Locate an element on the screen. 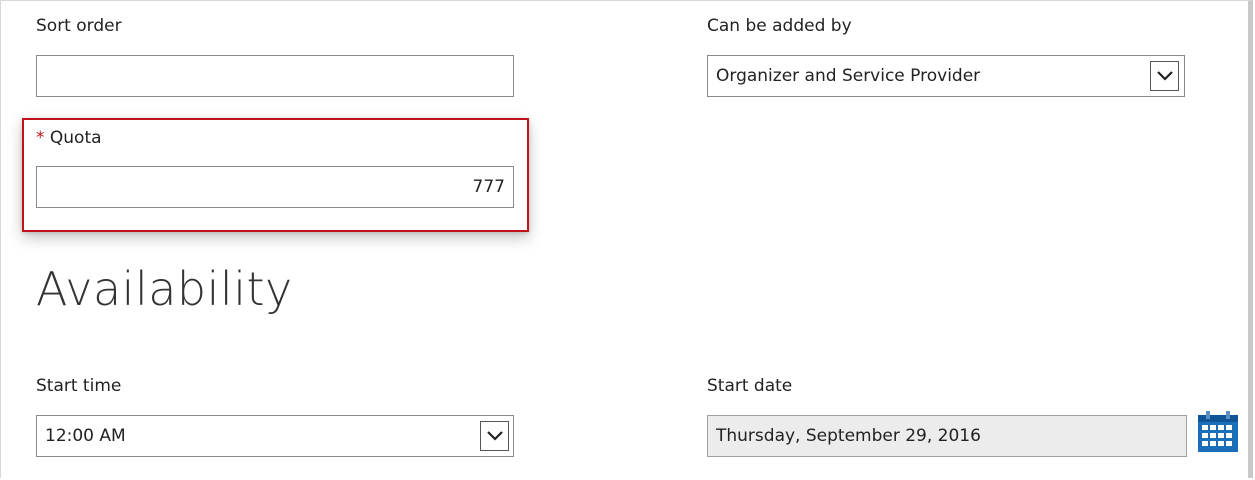 The height and width of the screenshot is (480, 1255). start-time-value: 12:00 AM is located at coordinates (85, 436).